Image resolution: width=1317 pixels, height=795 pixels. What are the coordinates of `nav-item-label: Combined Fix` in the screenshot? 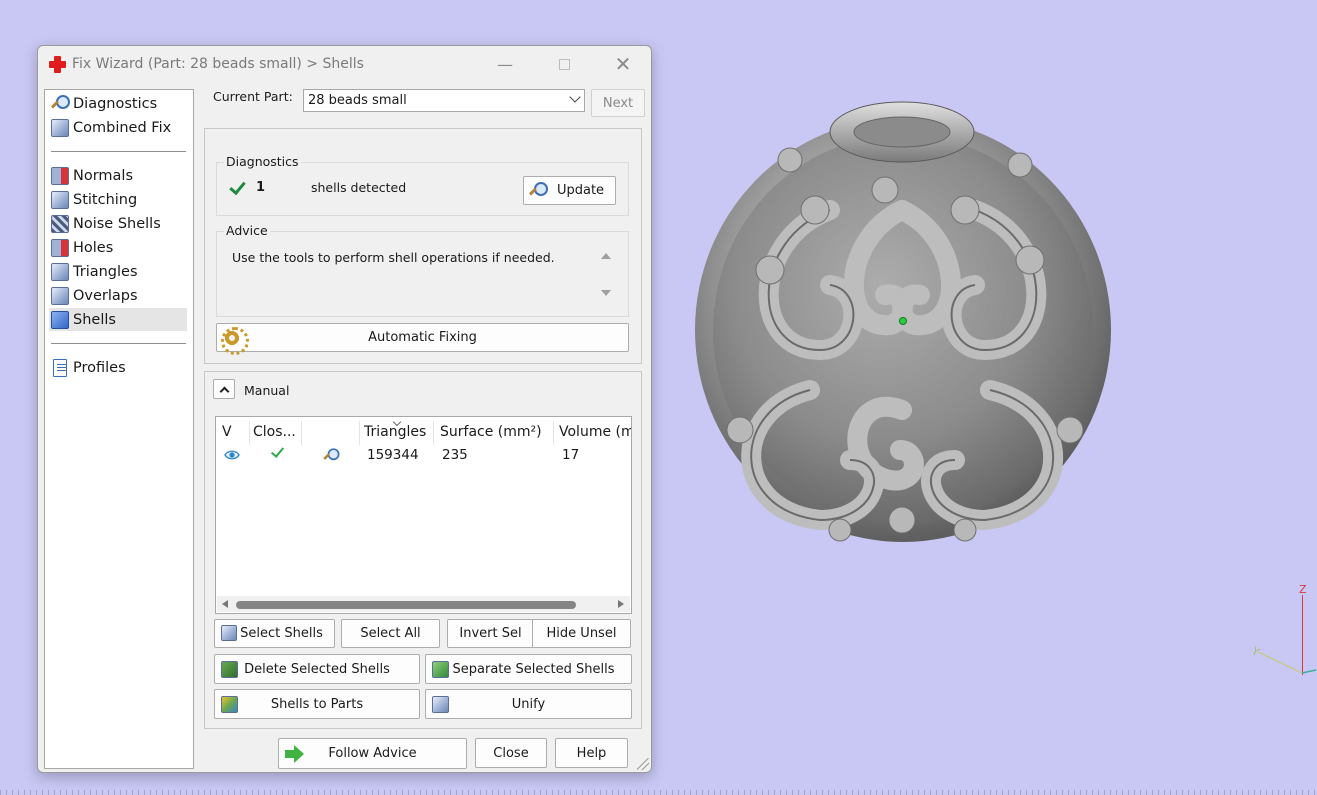 It's located at (122, 127).